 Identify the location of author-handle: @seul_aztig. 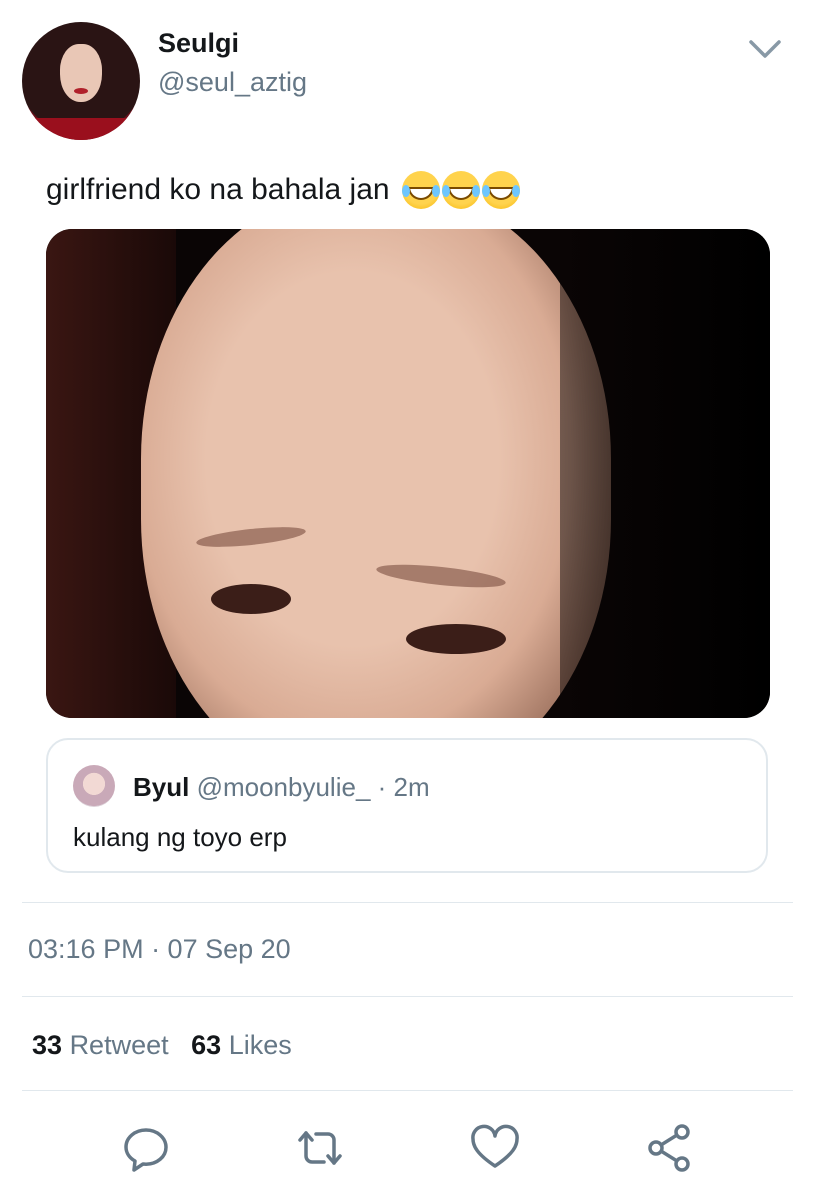
(232, 82).